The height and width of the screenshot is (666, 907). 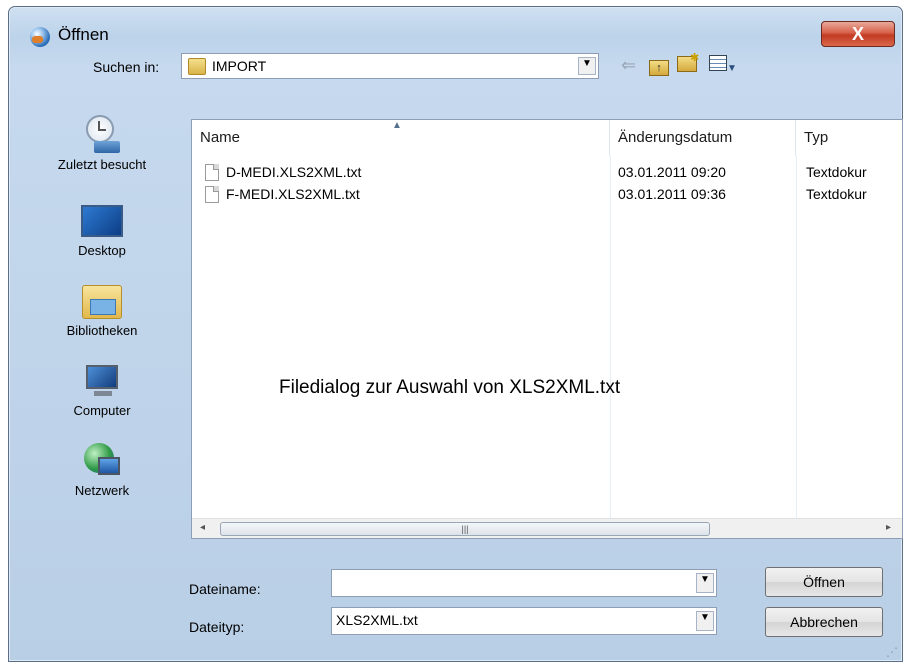 What do you see at coordinates (524, 621) in the screenshot?
I see `filetype-select: XLS2XML.txt ▼` at bounding box center [524, 621].